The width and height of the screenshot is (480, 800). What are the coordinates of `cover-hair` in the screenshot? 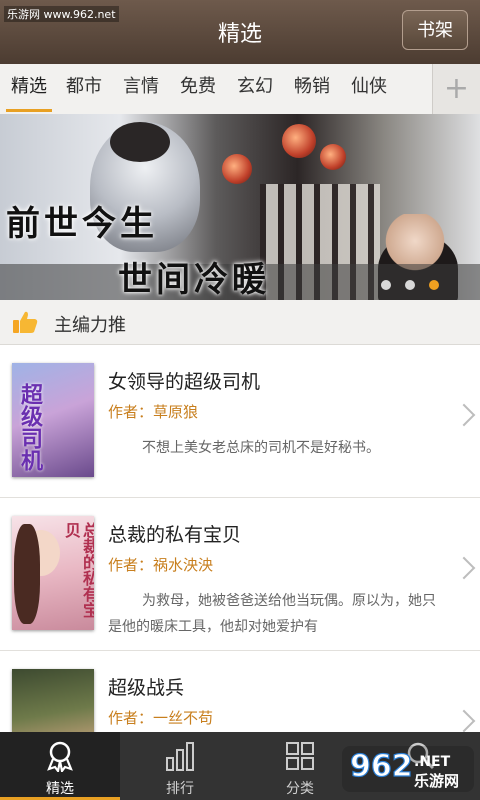 It's located at (27, 574).